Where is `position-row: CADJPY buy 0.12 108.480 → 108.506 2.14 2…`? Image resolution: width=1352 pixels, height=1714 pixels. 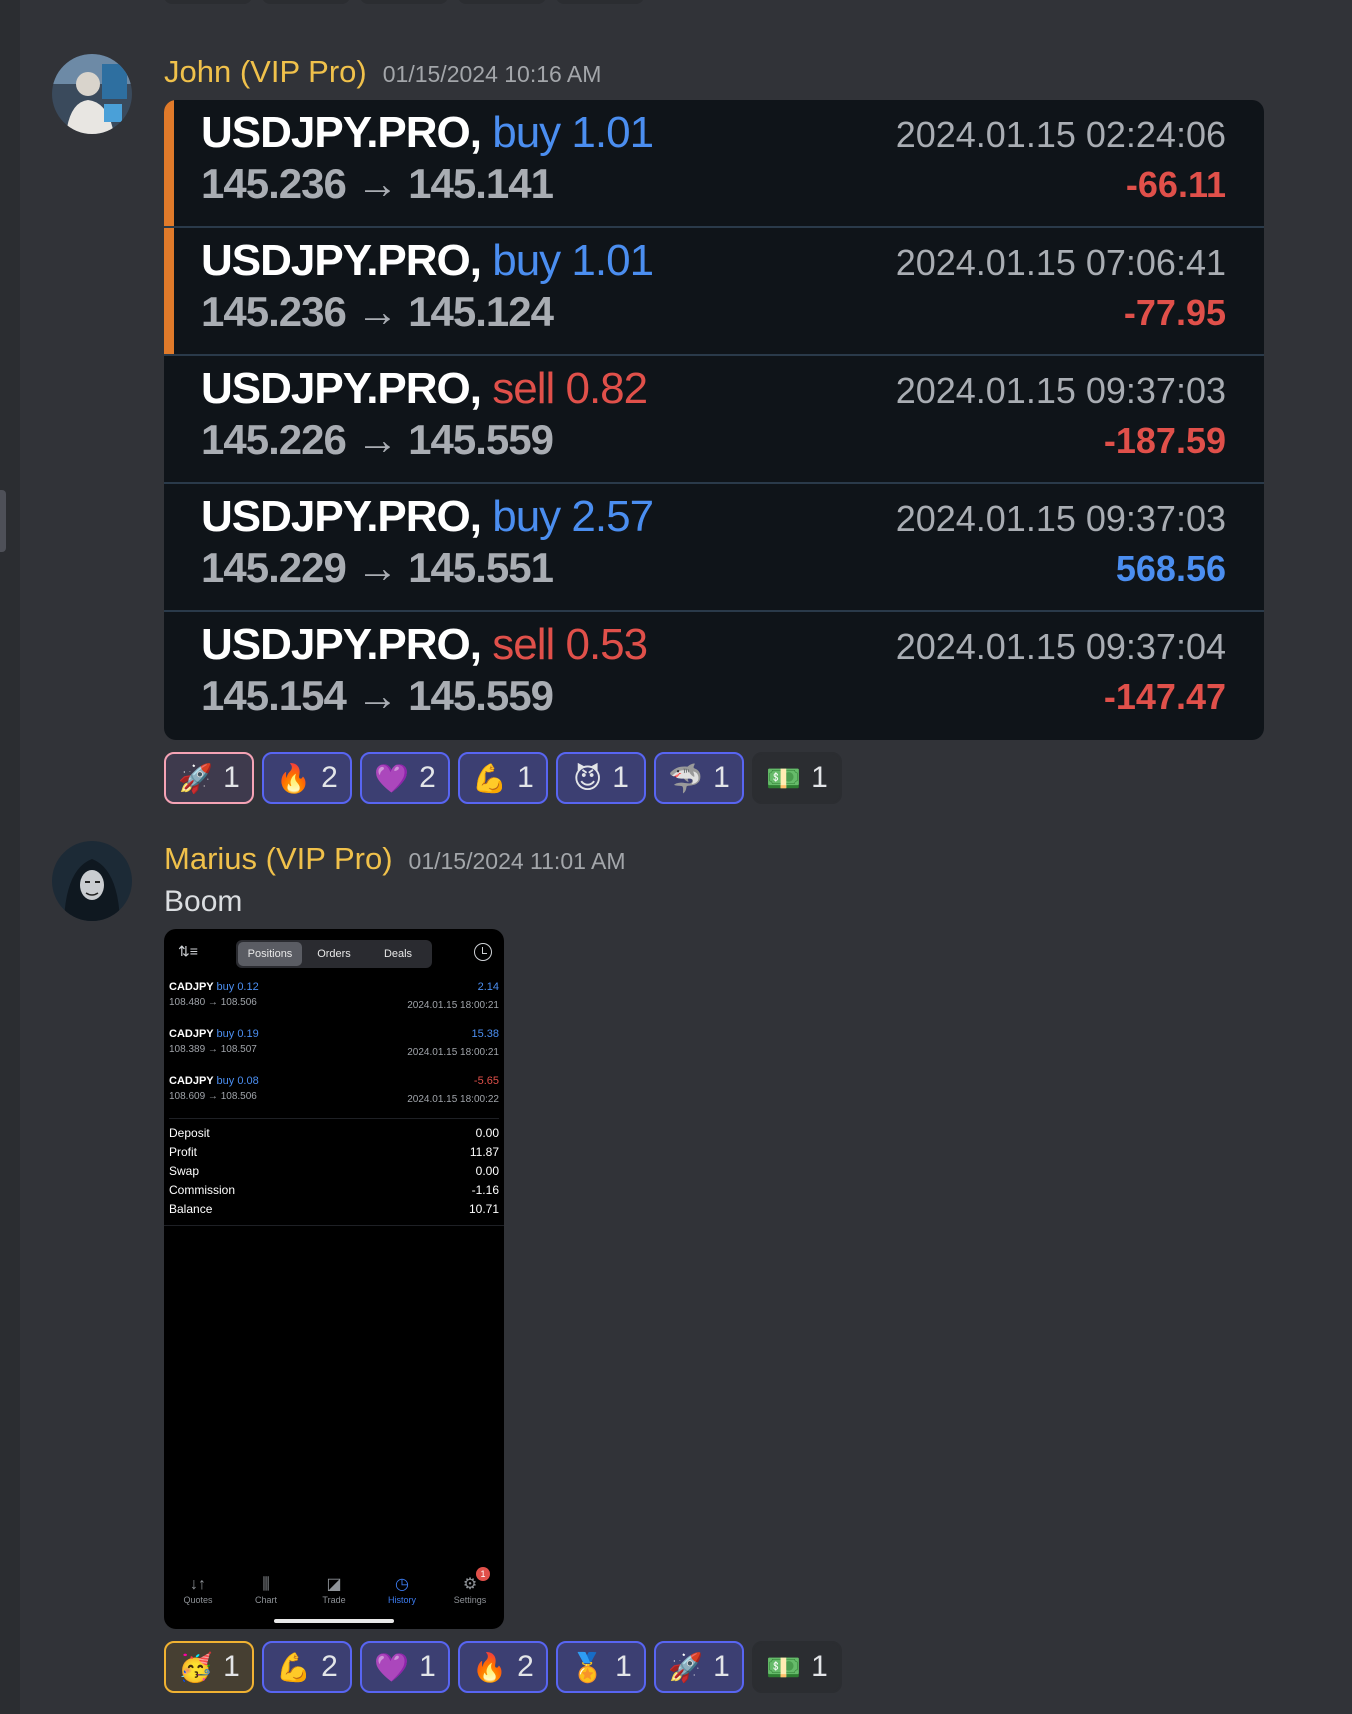
position-row: CADJPY buy 0.12 108.480 → 108.506 2.14 2… is located at coordinates (334, 996).